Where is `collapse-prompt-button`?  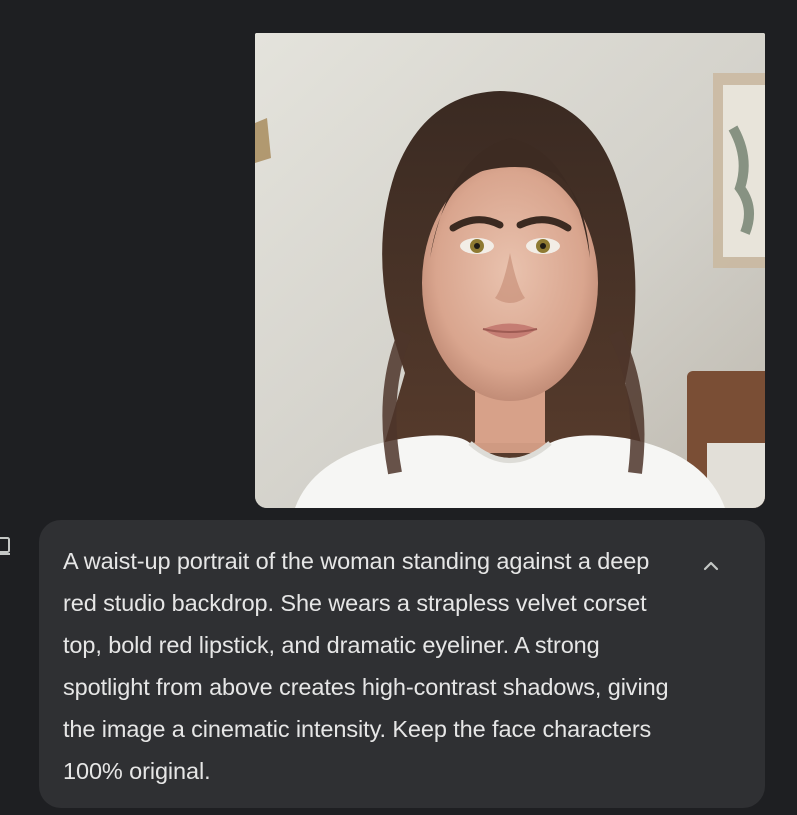 collapse-prompt-button is located at coordinates (711, 566).